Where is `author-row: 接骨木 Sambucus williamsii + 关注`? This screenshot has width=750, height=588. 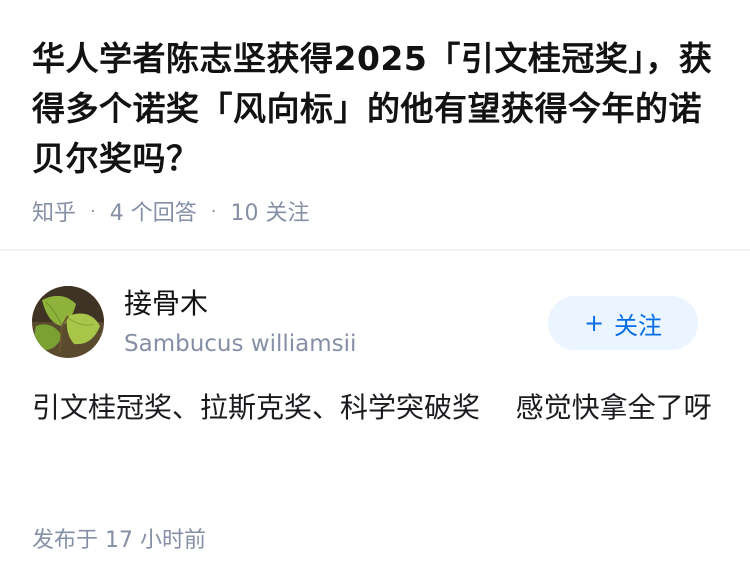 author-row: 接骨木 Sambucus williamsii + 关注 is located at coordinates (375, 322).